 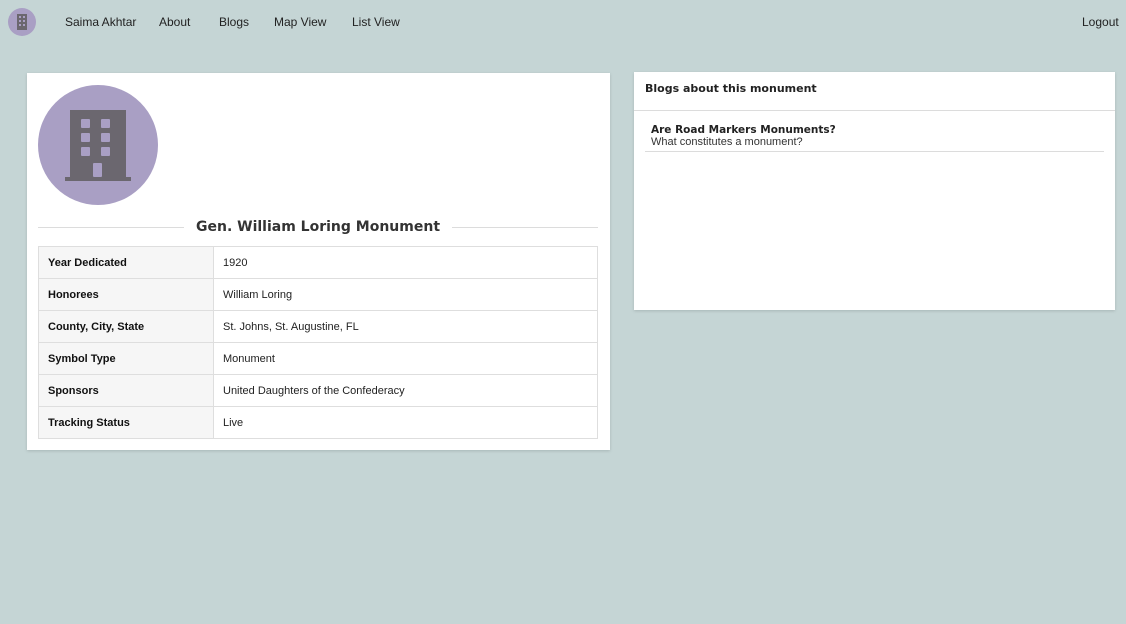 I want to click on title-divider-left, so click(x=111, y=227).